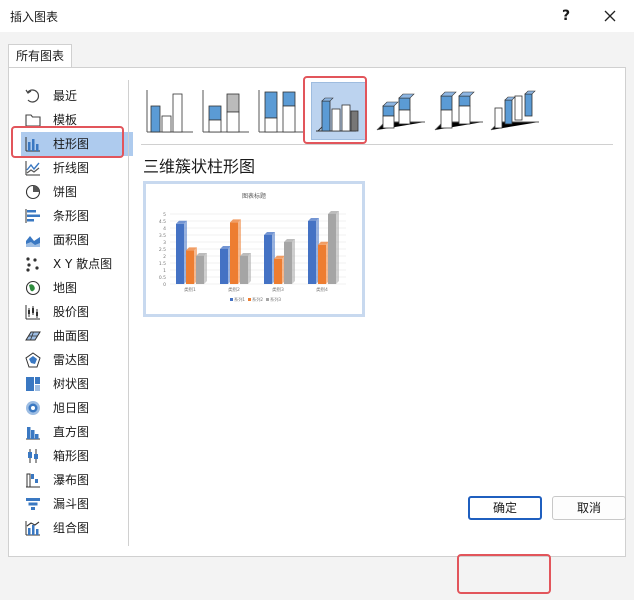  I want to click on sidebar-item-radar: 雷达图, so click(77, 360).